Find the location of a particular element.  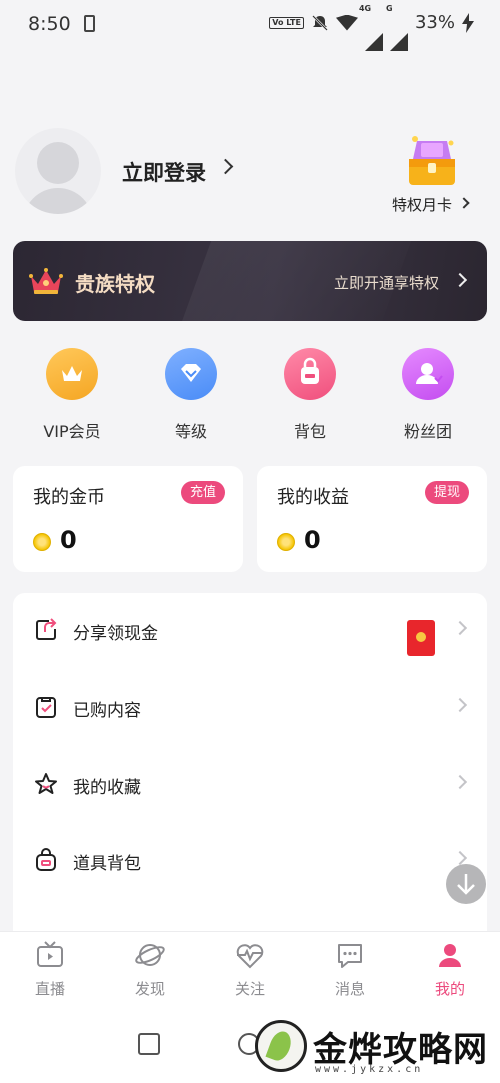

treasure-chest-icon is located at coordinates (432, 160).